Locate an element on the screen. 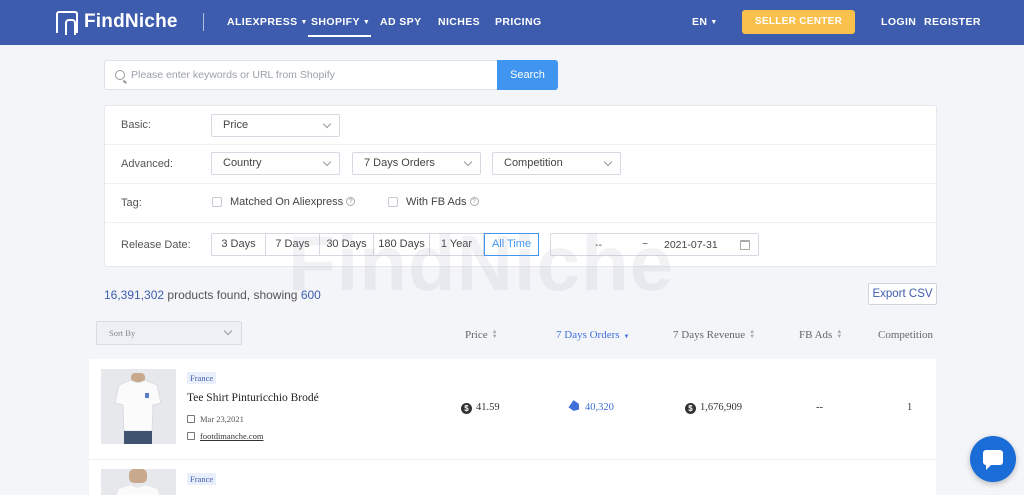  column-fb-ads: FB Ads ▲ ▼ is located at coordinates (820, 335).